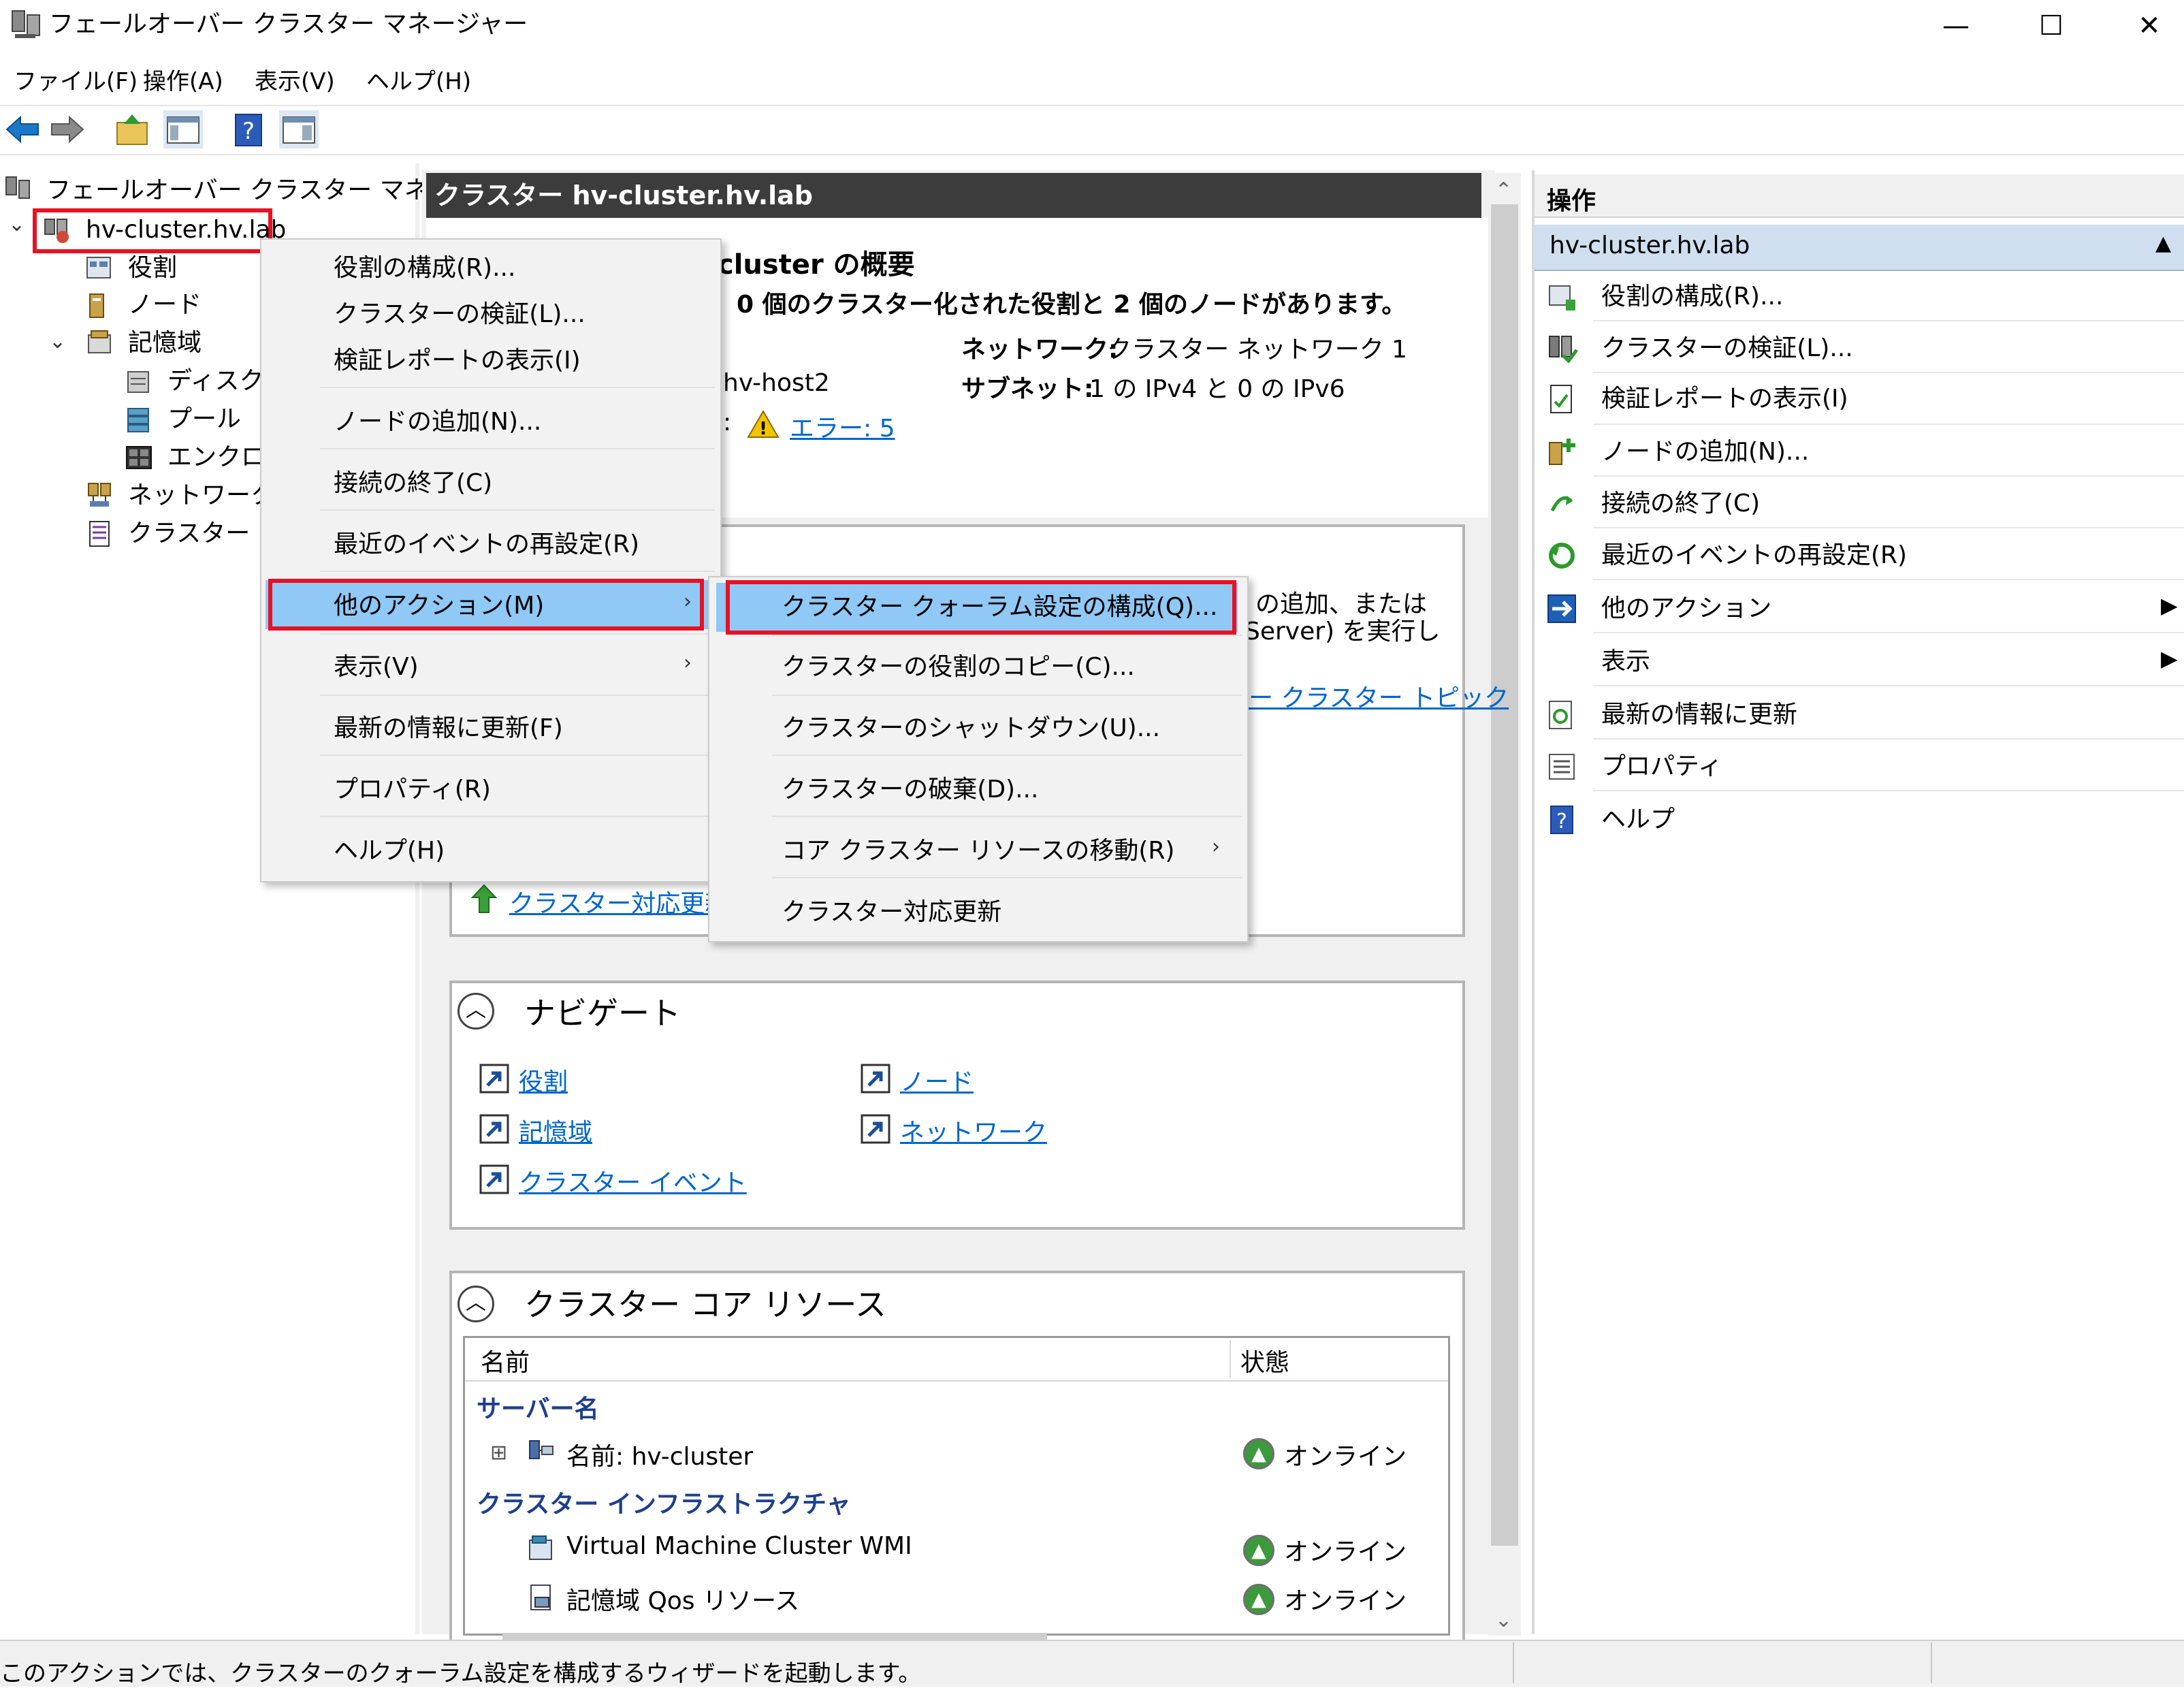 The height and width of the screenshot is (1688, 2184). What do you see at coordinates (619, 901) in the screenshot?
I see `cluster-aware-updating-link: クラスター対応更新` at bounding box center [619, 901].